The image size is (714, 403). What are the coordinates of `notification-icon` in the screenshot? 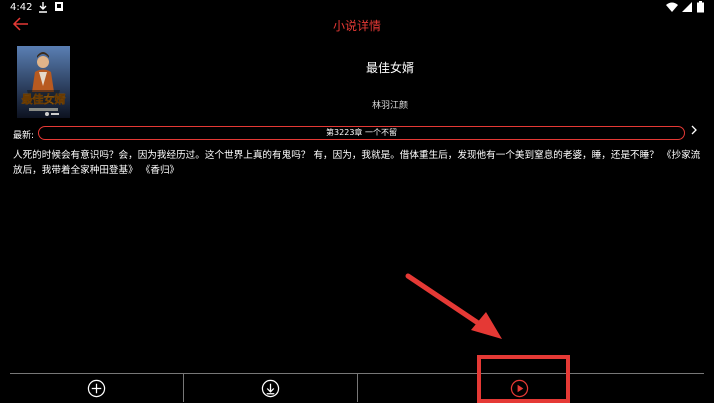 It's located at (59, 8).